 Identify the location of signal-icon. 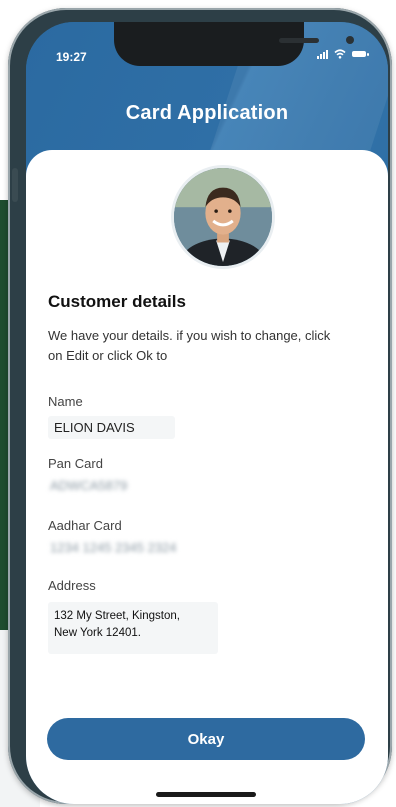
(322, 54).